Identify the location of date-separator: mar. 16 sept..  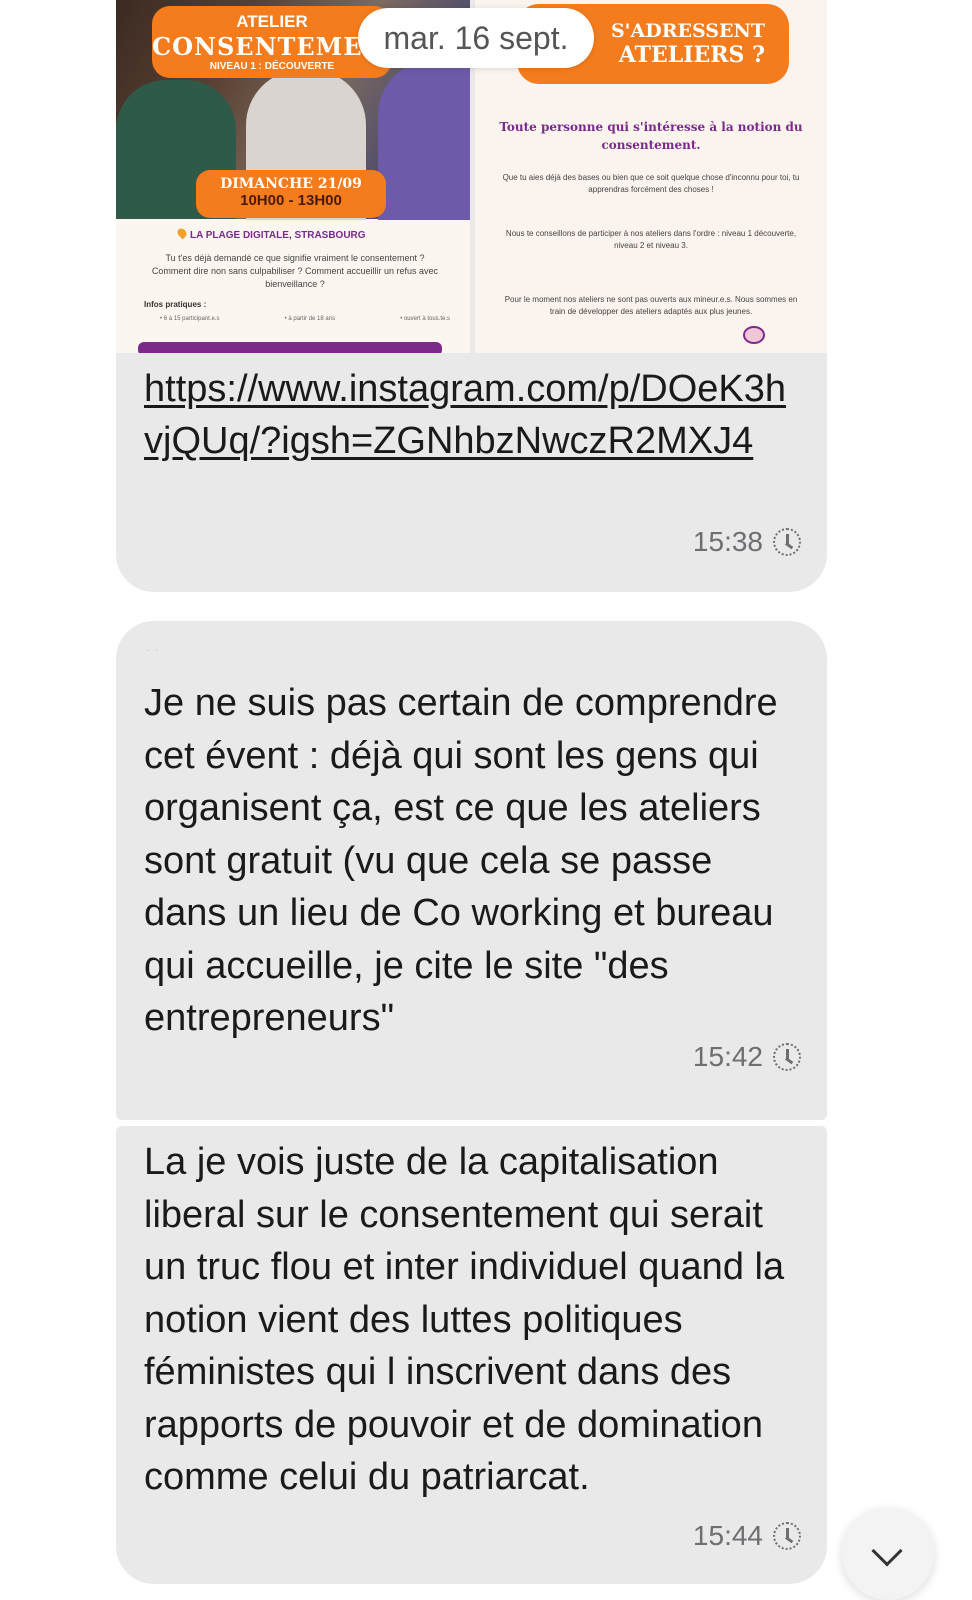
(476, 38).